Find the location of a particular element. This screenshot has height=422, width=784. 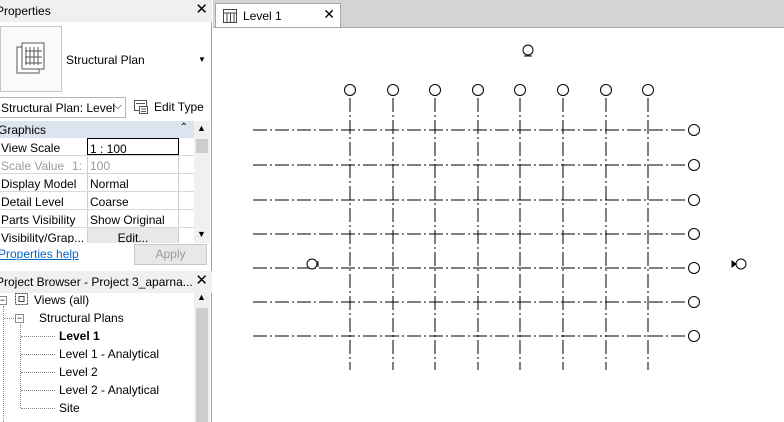

tree-item-site: Site is located at coordinates (69, 408).